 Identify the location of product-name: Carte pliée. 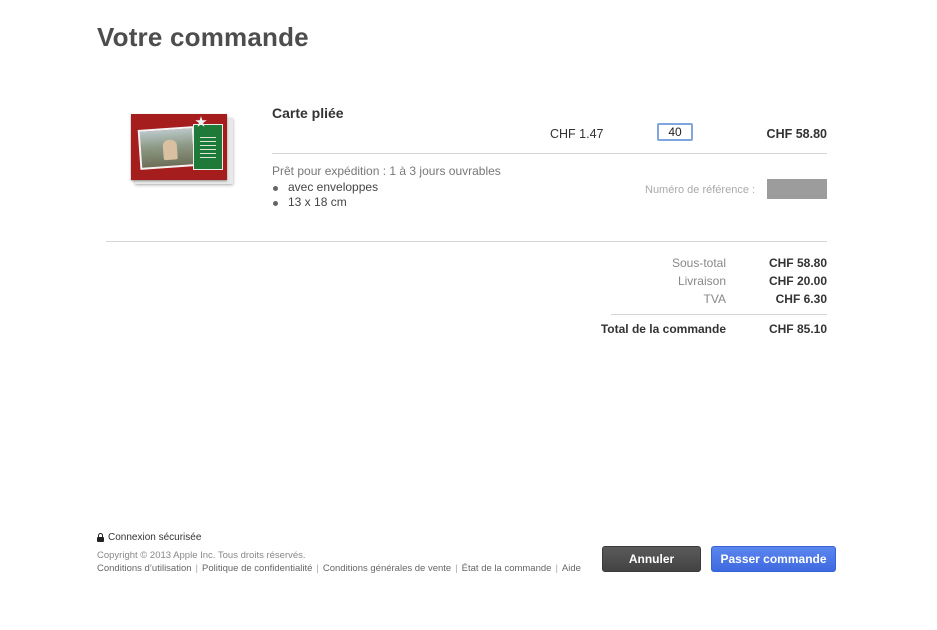
(308, 113).